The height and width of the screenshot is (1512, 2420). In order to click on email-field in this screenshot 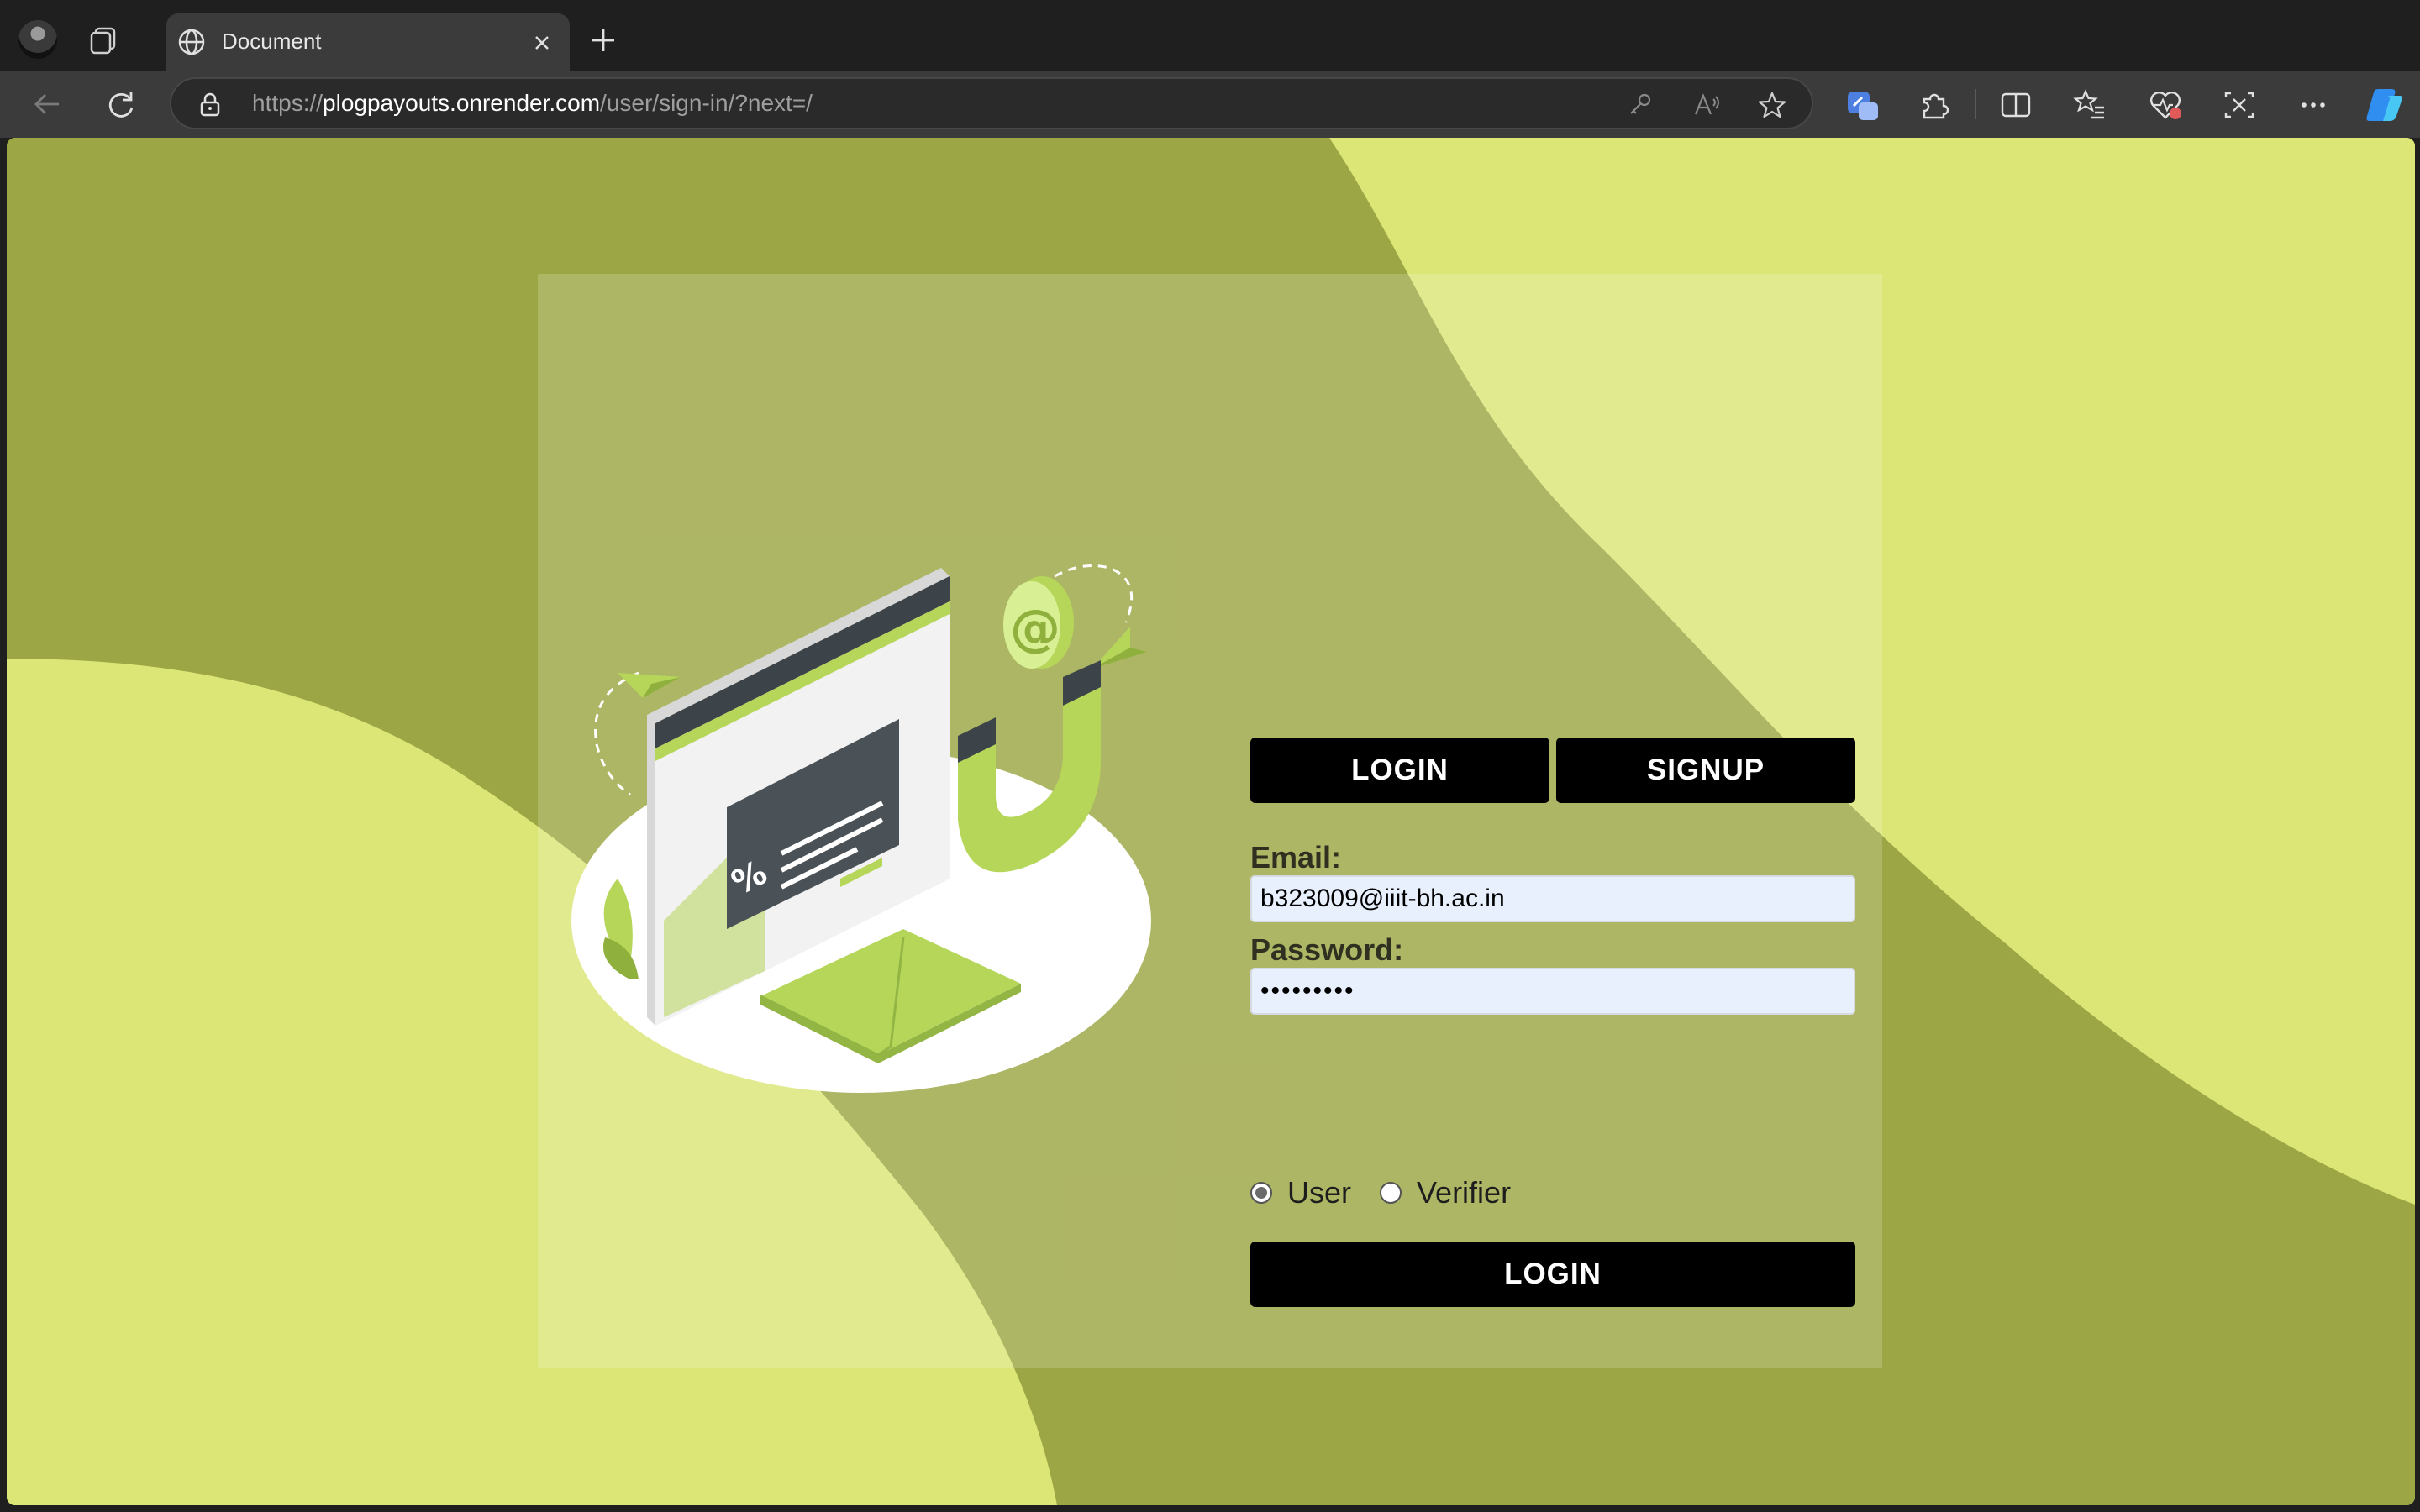, I will do `click(1553, 898)`.